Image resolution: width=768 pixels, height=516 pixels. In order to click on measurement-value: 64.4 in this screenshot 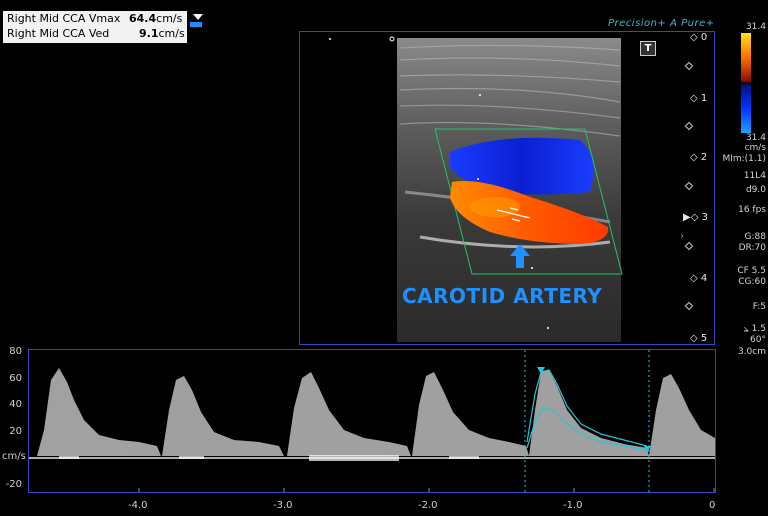, I will do `click(143, 18)`.